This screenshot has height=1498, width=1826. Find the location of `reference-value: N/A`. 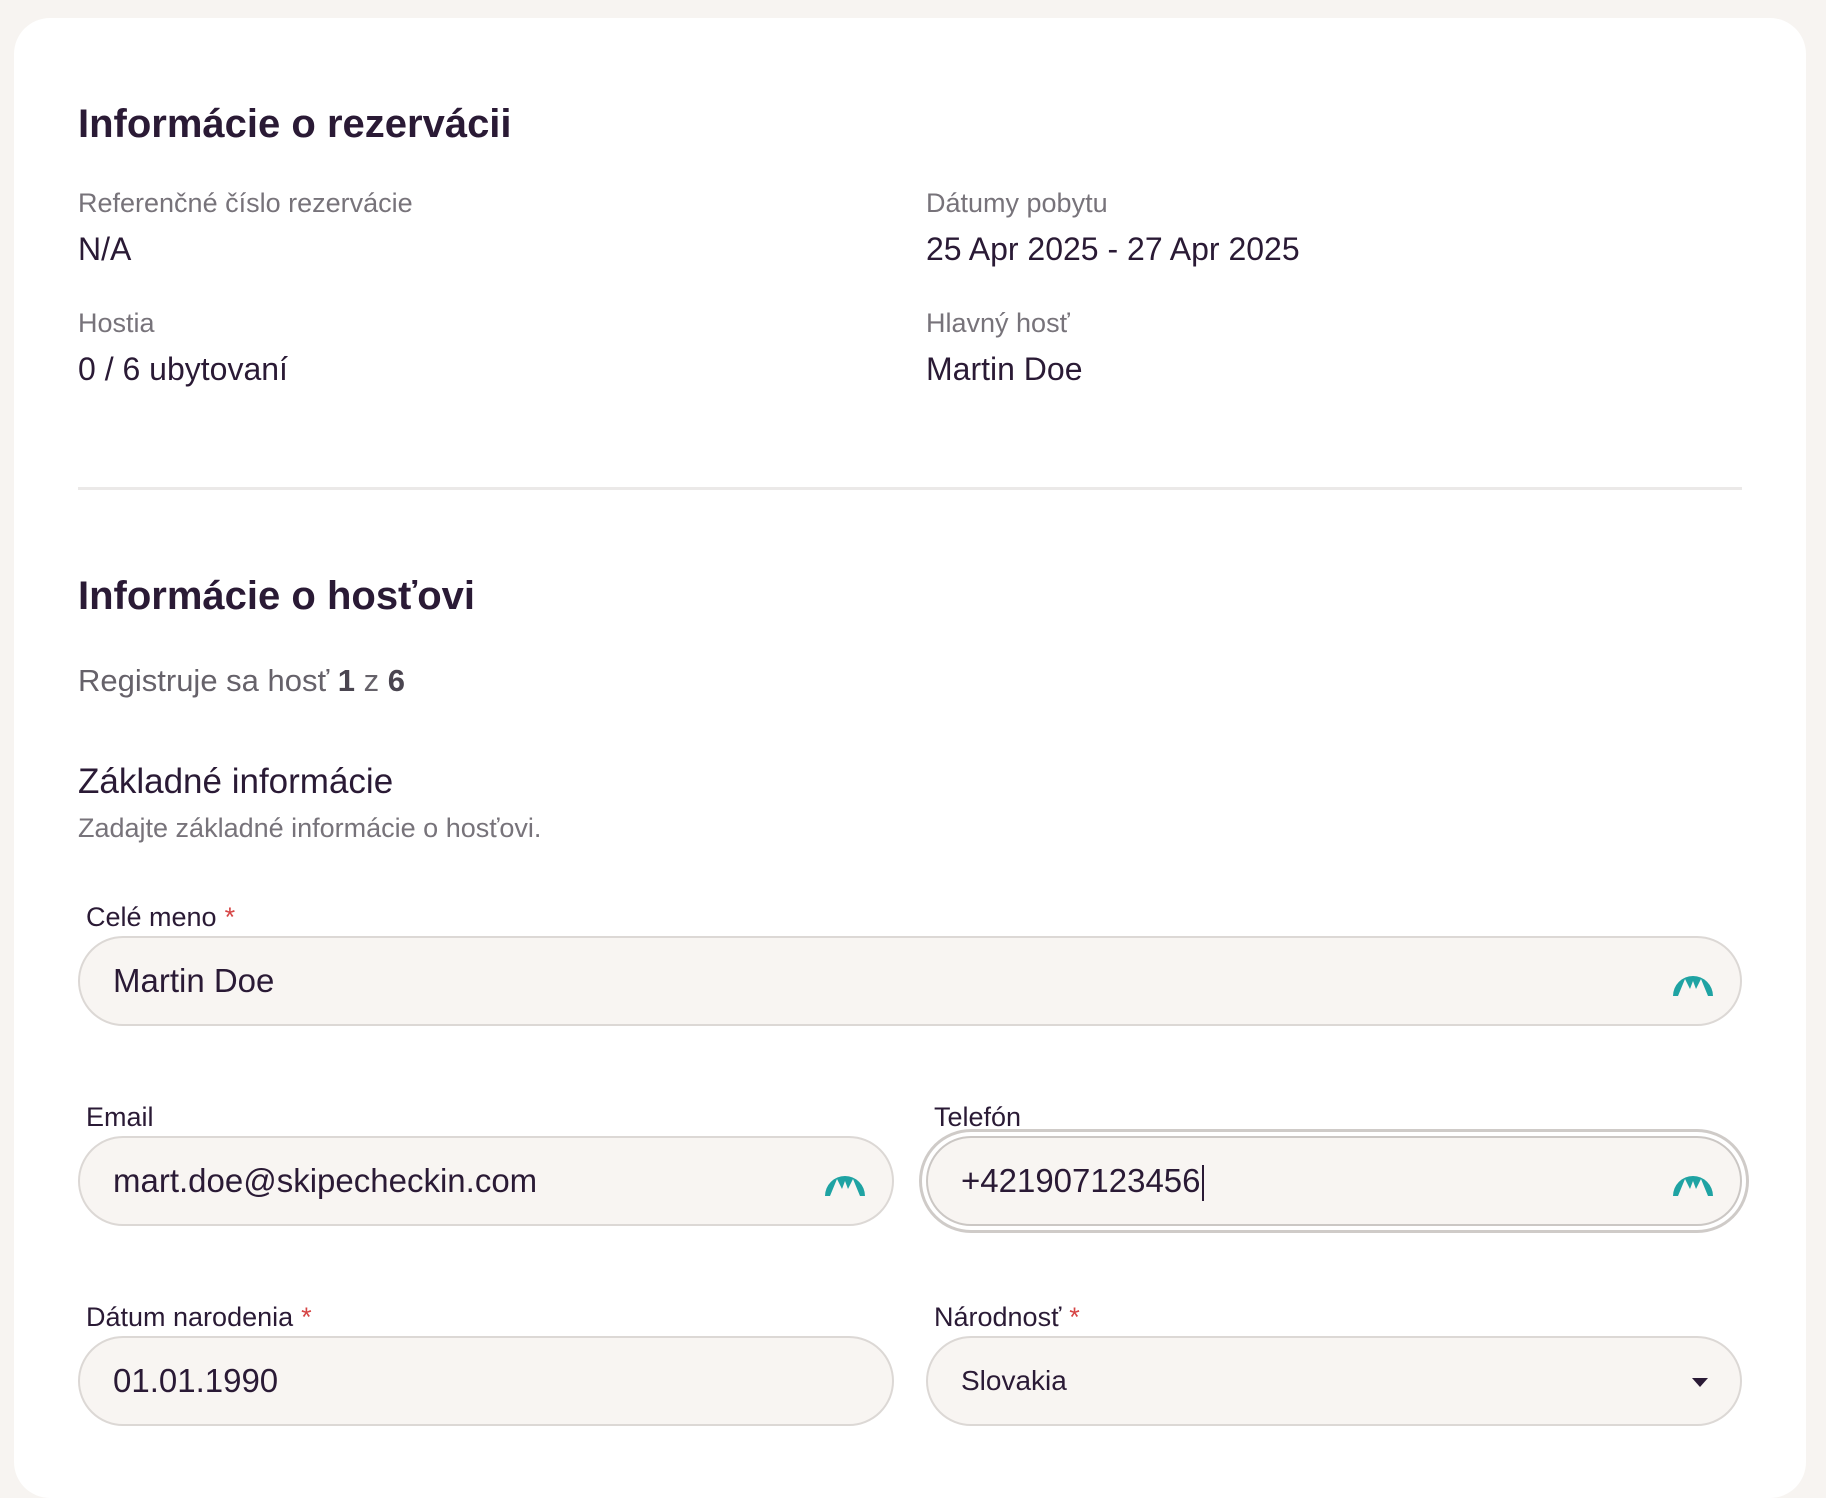

reference-value: N/A is located at coordinates (105, 249).